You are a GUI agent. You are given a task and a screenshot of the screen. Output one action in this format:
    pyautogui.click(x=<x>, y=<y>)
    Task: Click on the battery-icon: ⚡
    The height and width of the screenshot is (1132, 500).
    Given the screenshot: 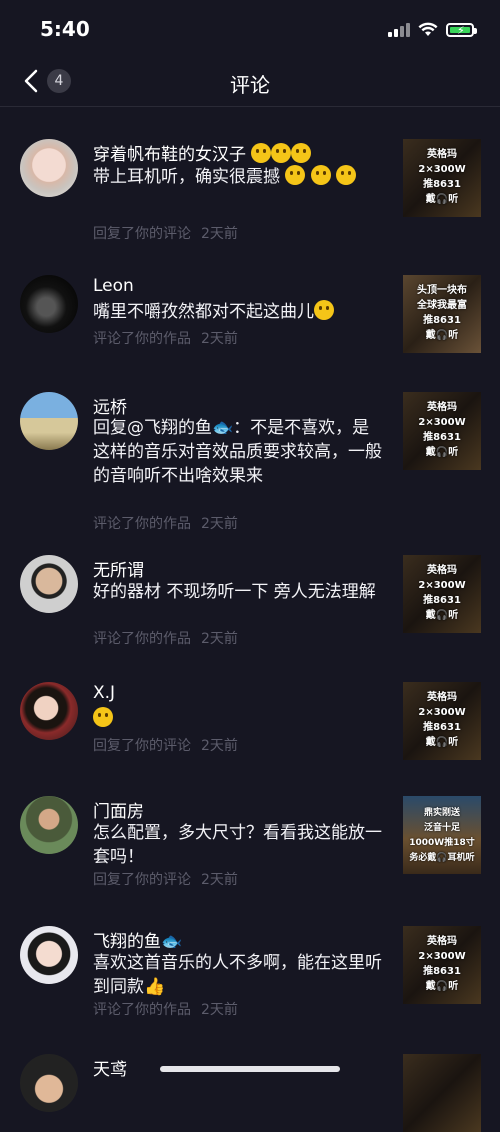 What is the action you would take?
    pyautogui.click(x=461, y=29)
    